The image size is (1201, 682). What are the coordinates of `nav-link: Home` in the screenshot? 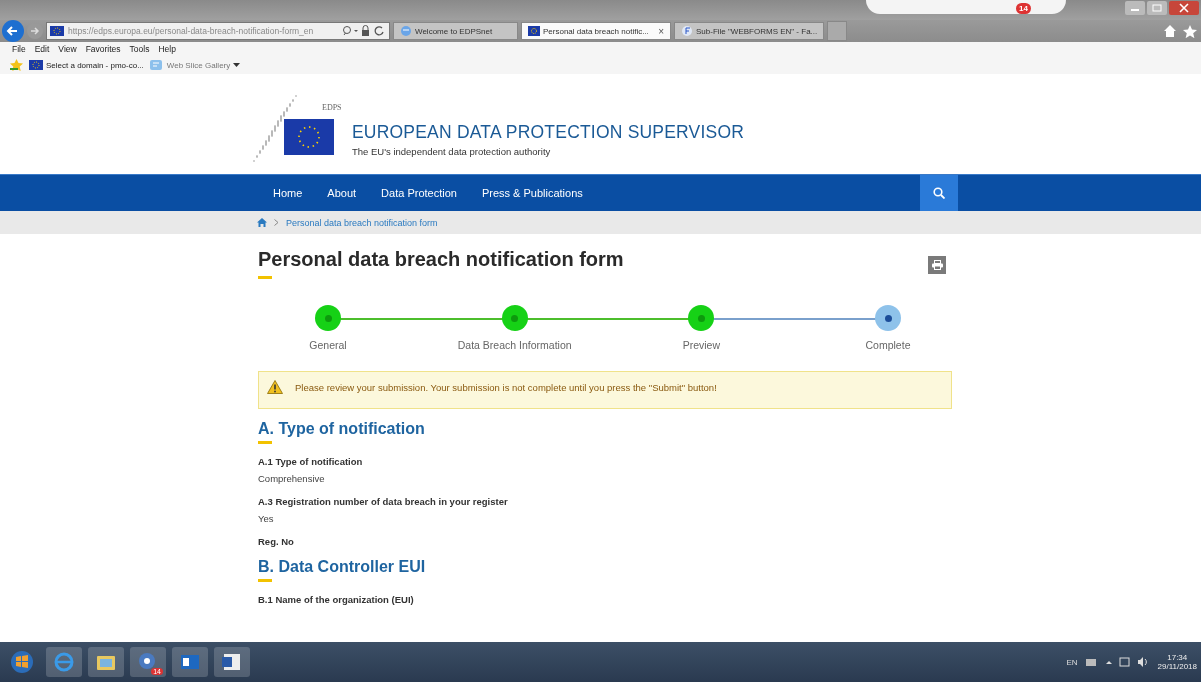 It's located at (288, 193).